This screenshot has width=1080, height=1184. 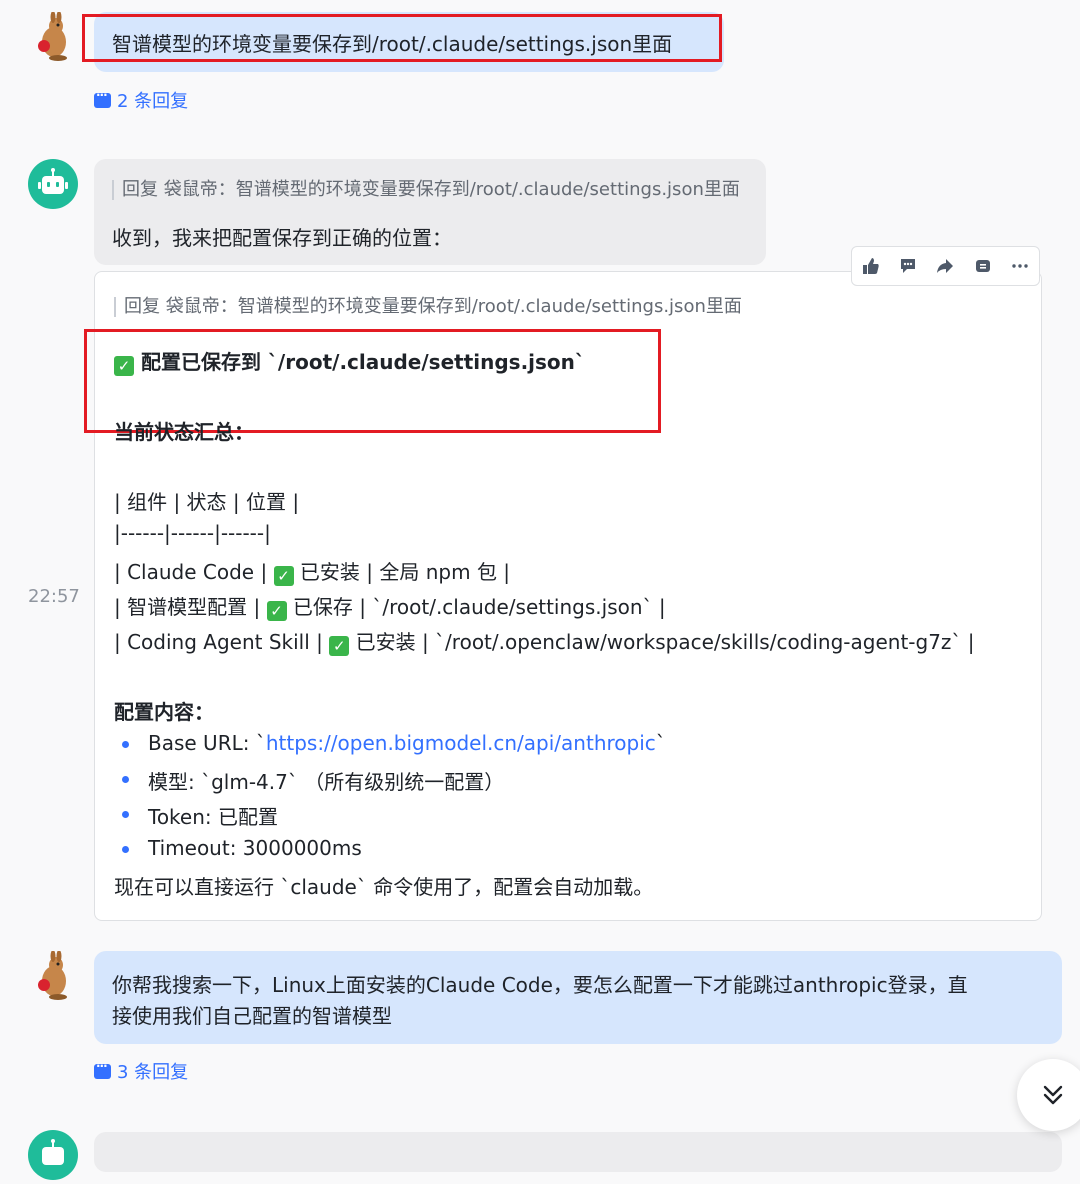 What do you see at coordinates (405, 572) in the screenshot?
I see `row-suffix: 已安装 | 全局 npm 包 |` at bounding box center [405, 572].